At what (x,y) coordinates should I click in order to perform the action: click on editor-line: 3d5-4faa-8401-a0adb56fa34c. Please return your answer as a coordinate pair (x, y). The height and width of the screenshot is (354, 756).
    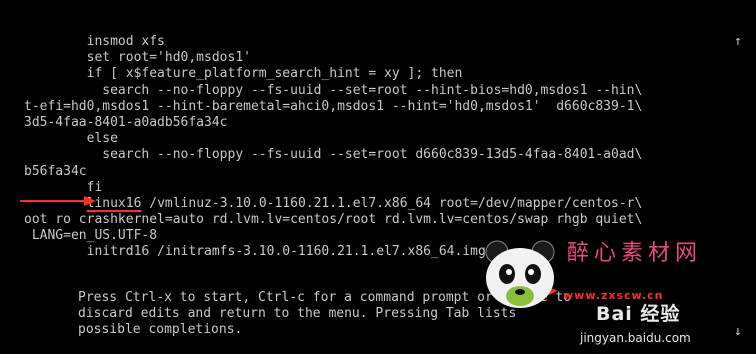
    Looking at the image, I should click on (380, 123).